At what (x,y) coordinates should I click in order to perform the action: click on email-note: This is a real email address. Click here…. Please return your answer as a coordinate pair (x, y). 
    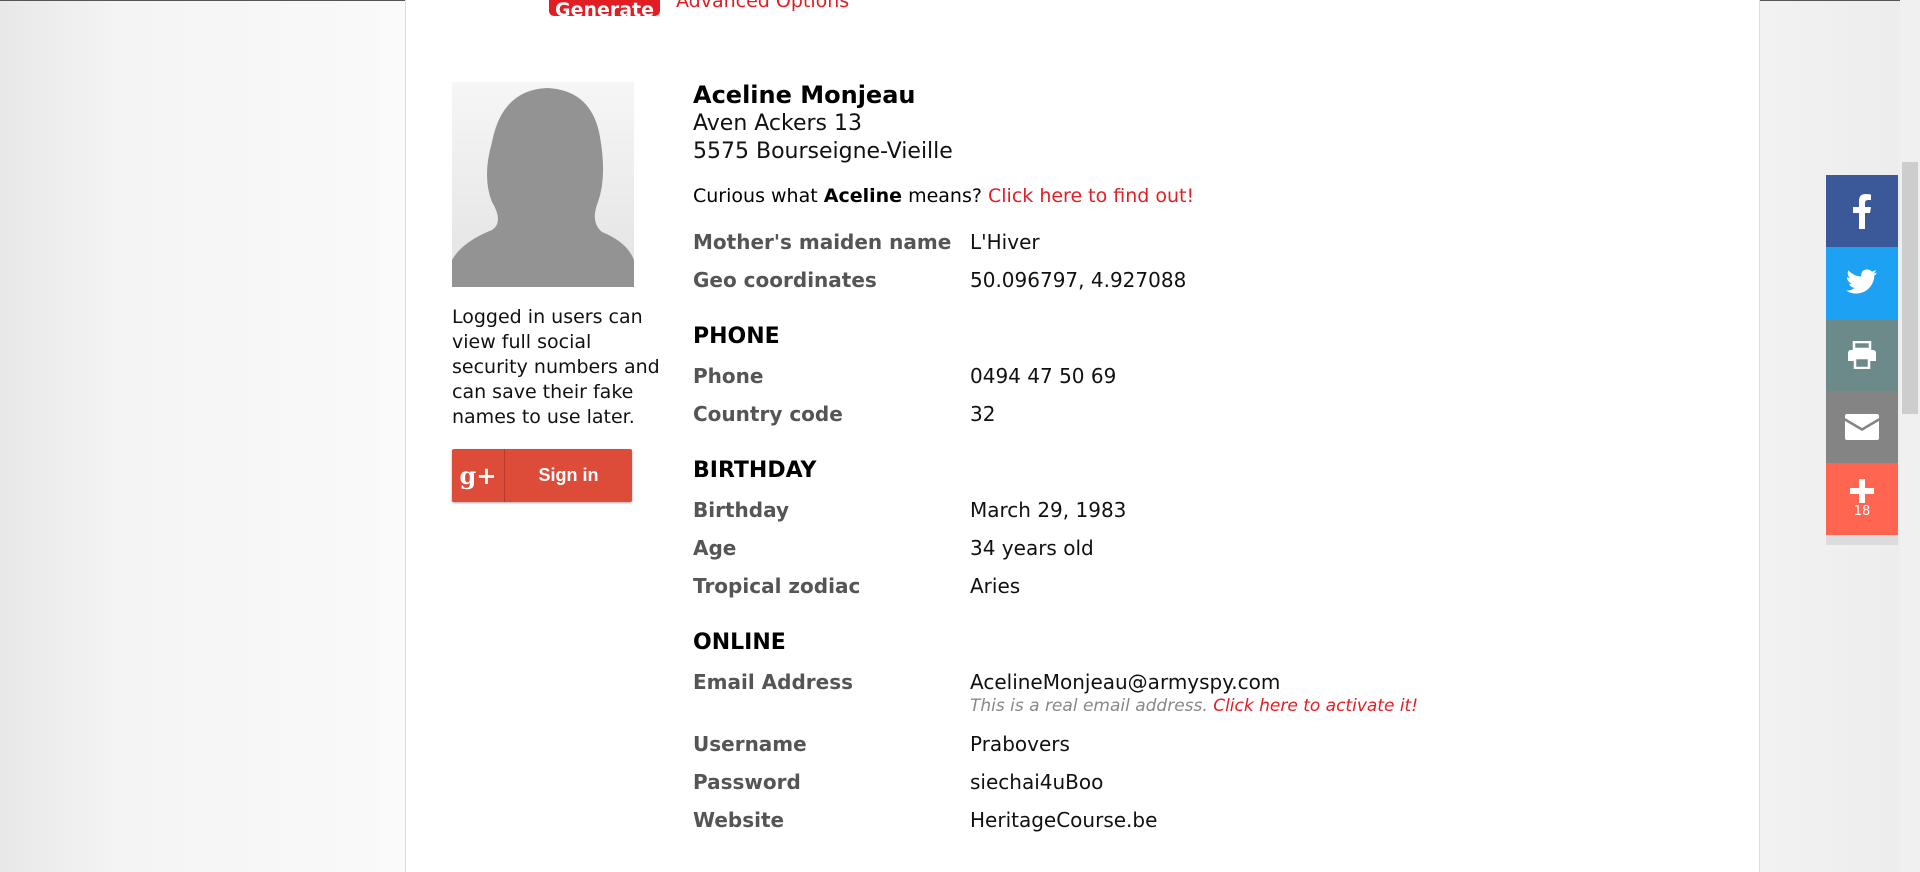
    Looking at the image, I should click on (1194, 706).